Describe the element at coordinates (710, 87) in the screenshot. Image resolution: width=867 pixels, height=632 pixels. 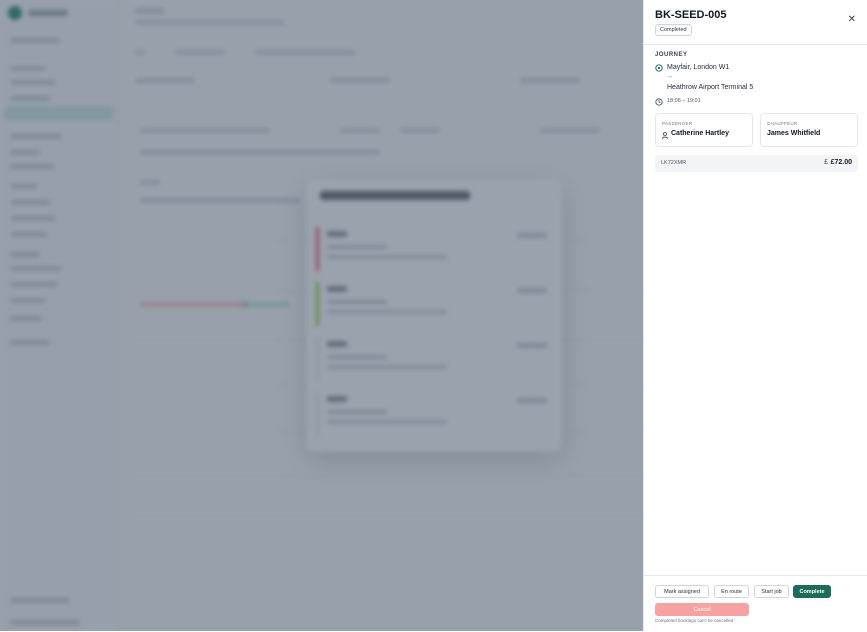
I see `destination-address: Heathrow Airport Terminal 5` at that location.